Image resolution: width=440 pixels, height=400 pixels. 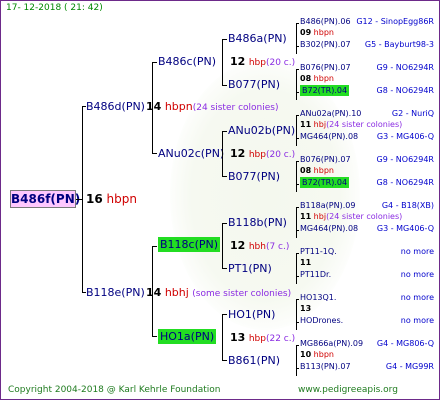 What do you see at coordinates (318, 252) in the screenshot?
I see `gen4-node: PT11-1Q.` at bounding box center [318, 252].